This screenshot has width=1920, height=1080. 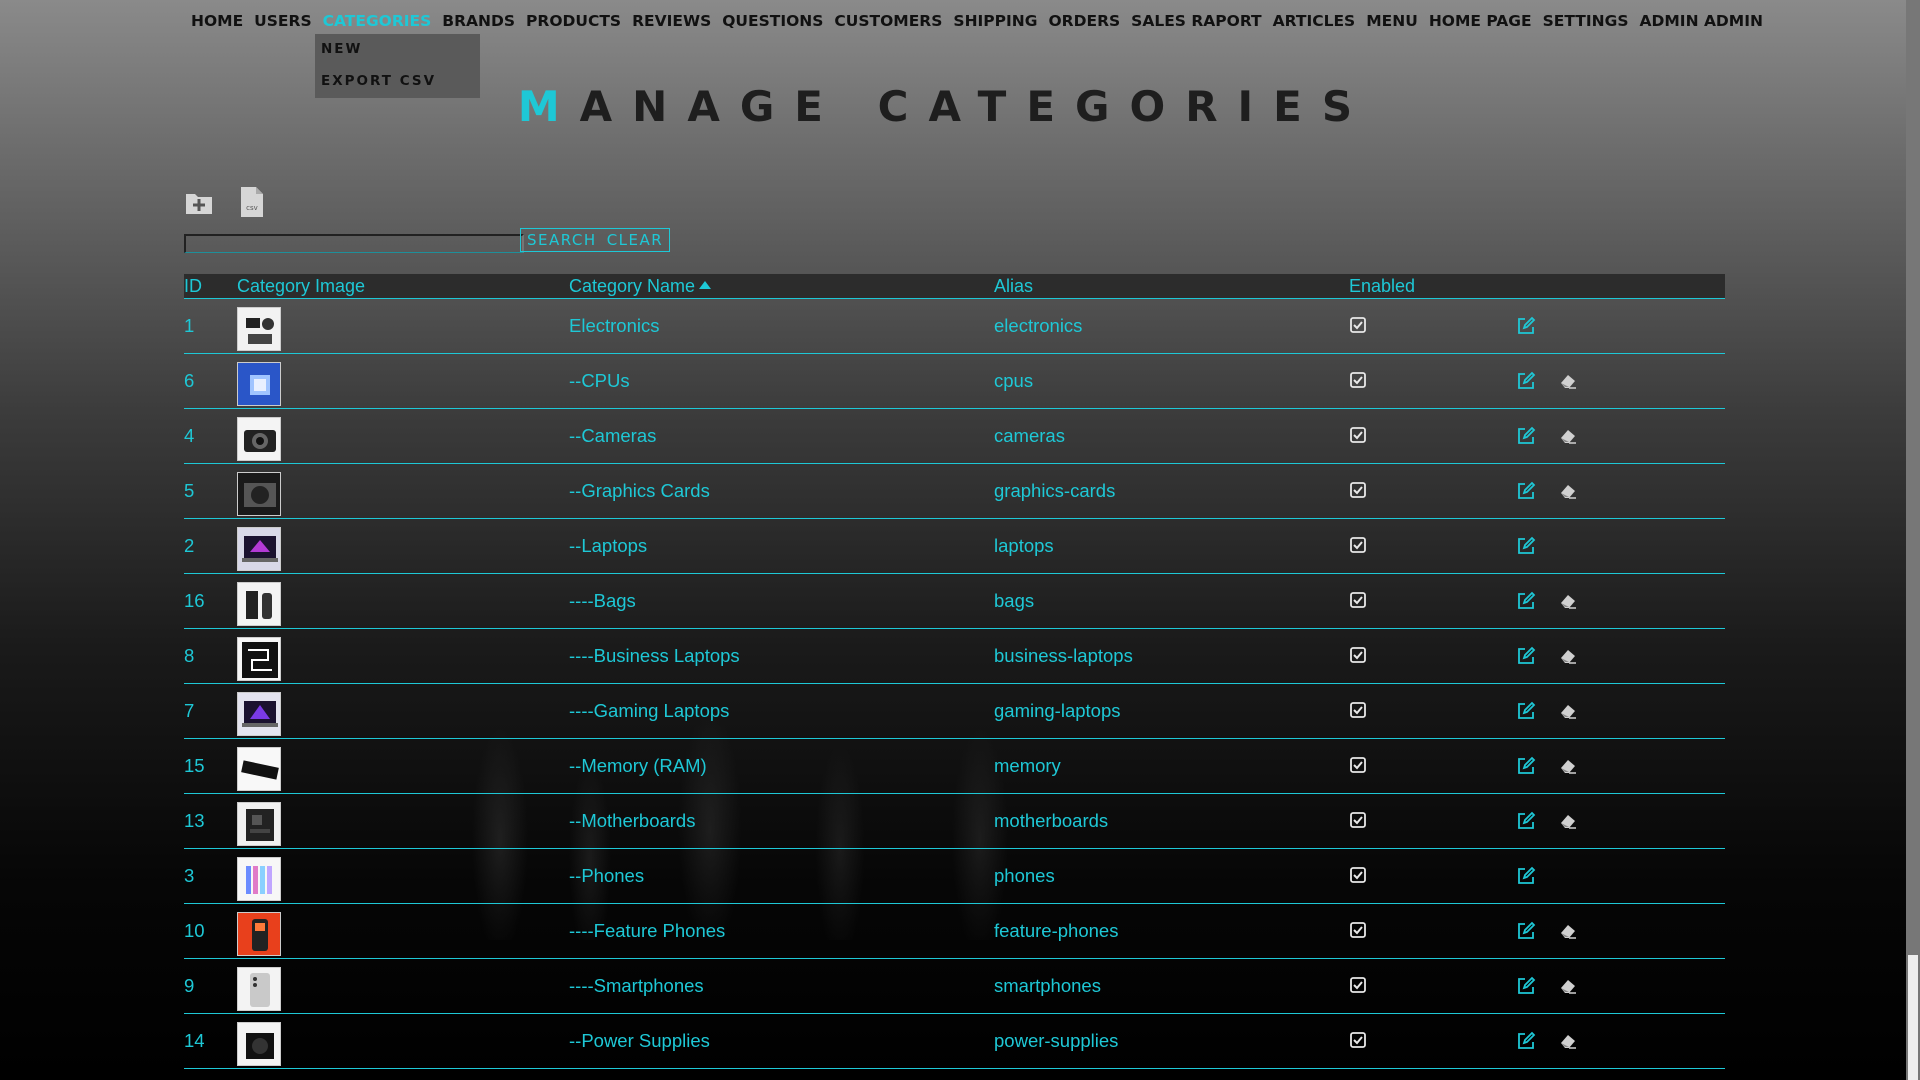 What do you see at coordinates (1586, 21) in the screenshot?
I see `nav-item-settings: SETTINGS` at bounding box center [1586, 21].